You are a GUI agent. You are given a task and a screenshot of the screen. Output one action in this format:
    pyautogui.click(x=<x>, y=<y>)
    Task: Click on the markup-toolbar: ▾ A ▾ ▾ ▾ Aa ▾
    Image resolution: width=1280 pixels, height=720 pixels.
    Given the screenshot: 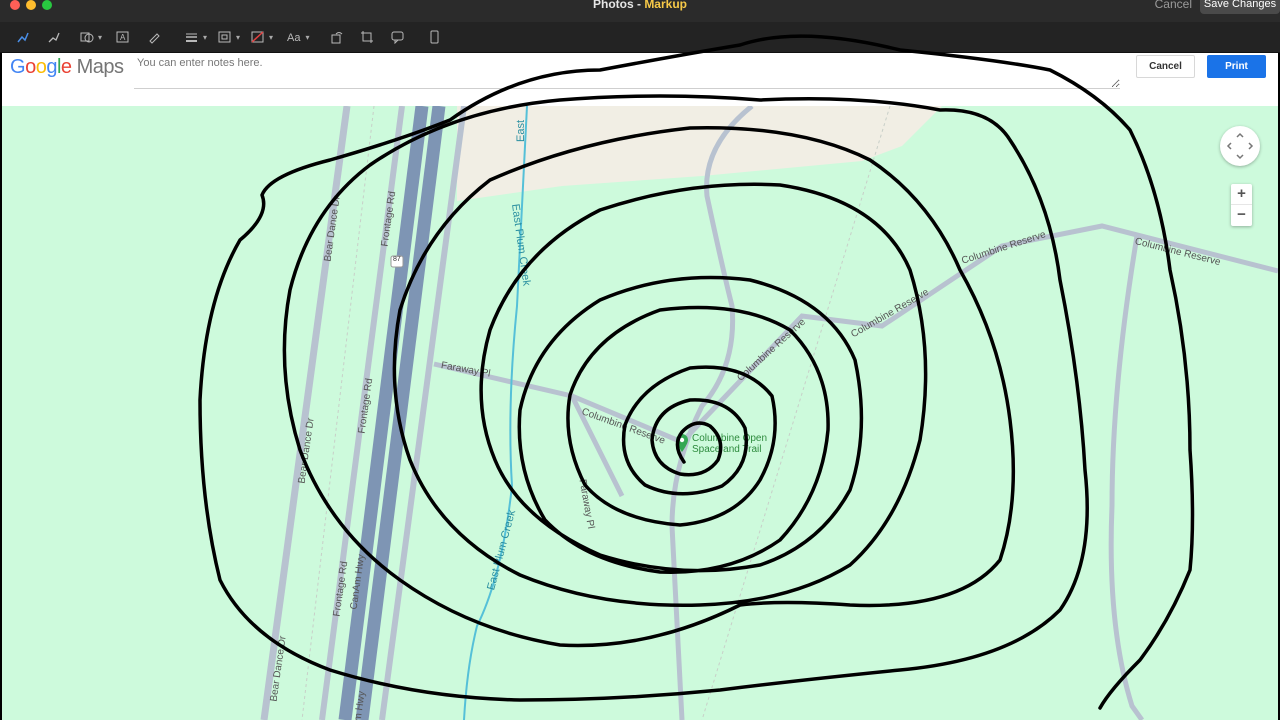 What is the action you would take?
    pyautogui.click(x=640, y=37)
    